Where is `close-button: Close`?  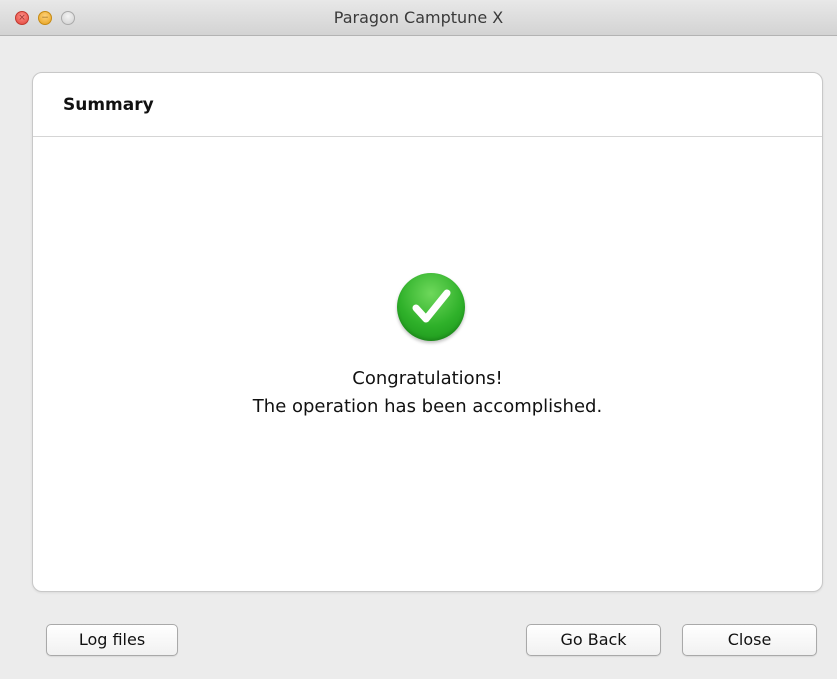
close-button: Close is located at coordinates (749, 640).